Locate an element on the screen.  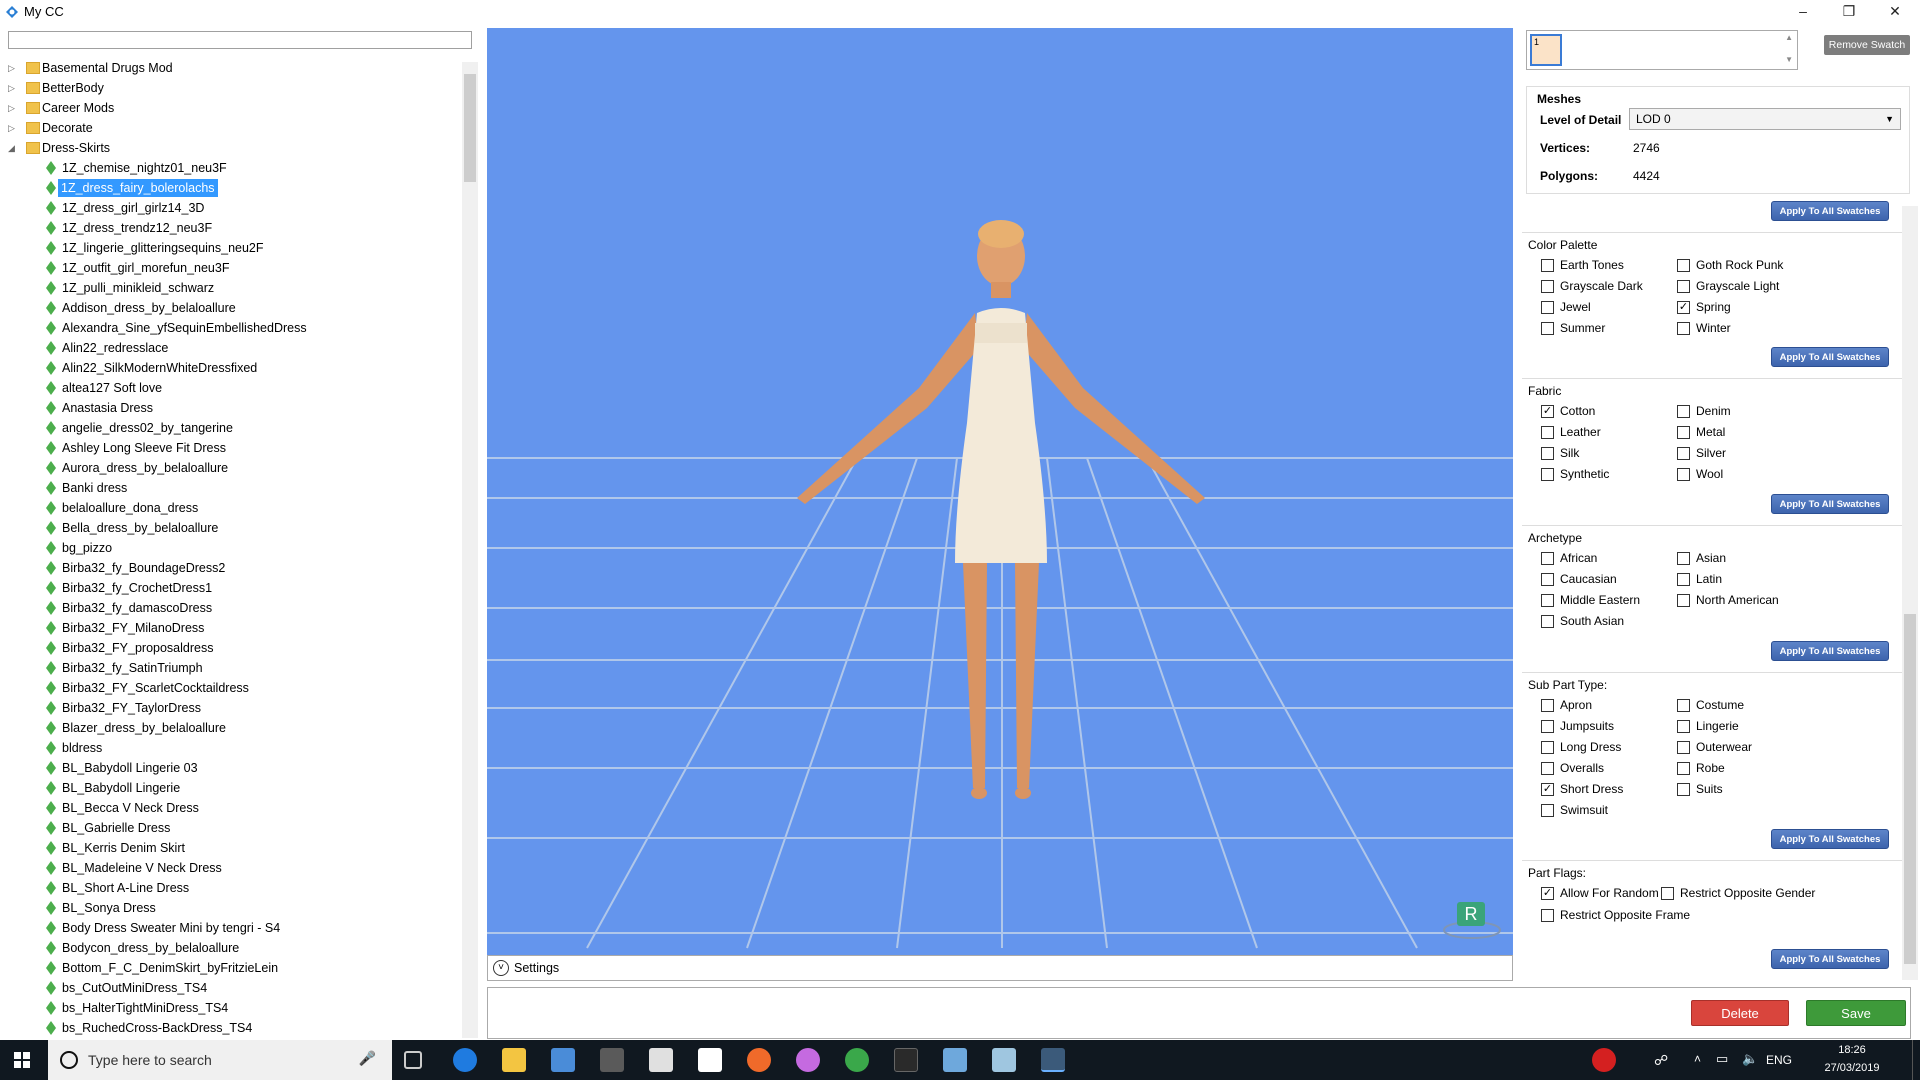
remote-desktop-icon is located at coordinates (955, 1060).